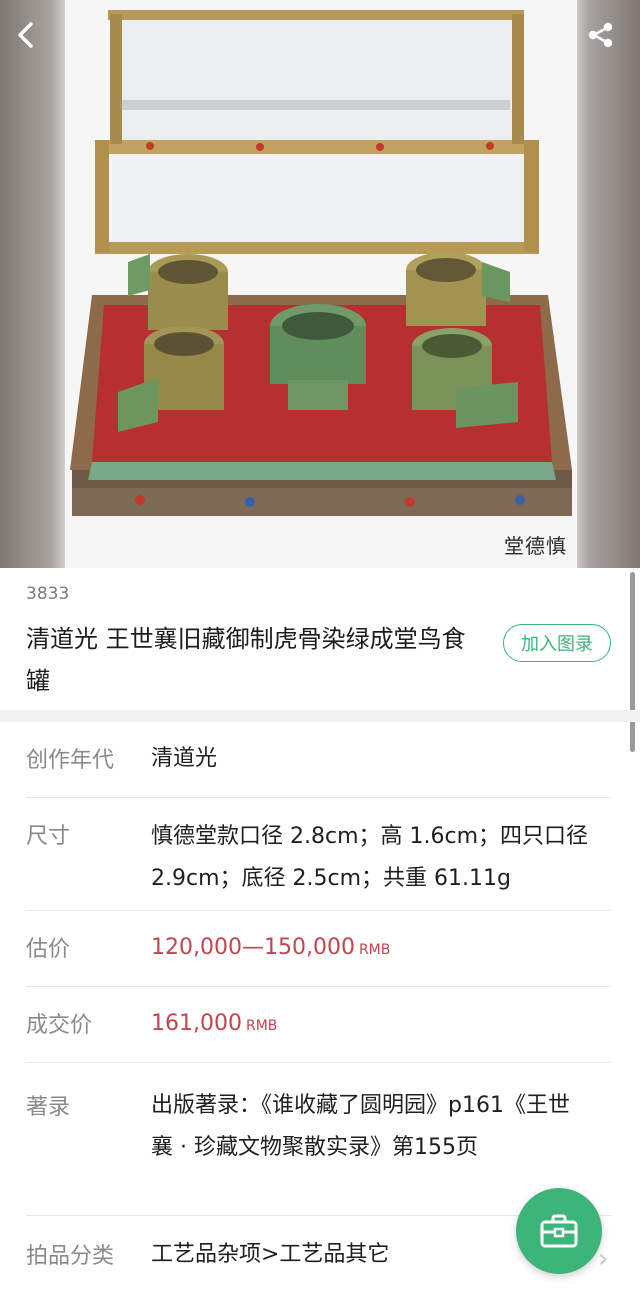 The height and width of the screenshot is (1290, 640). I want to click on detail-label: 创作年代, so click(70, 760).